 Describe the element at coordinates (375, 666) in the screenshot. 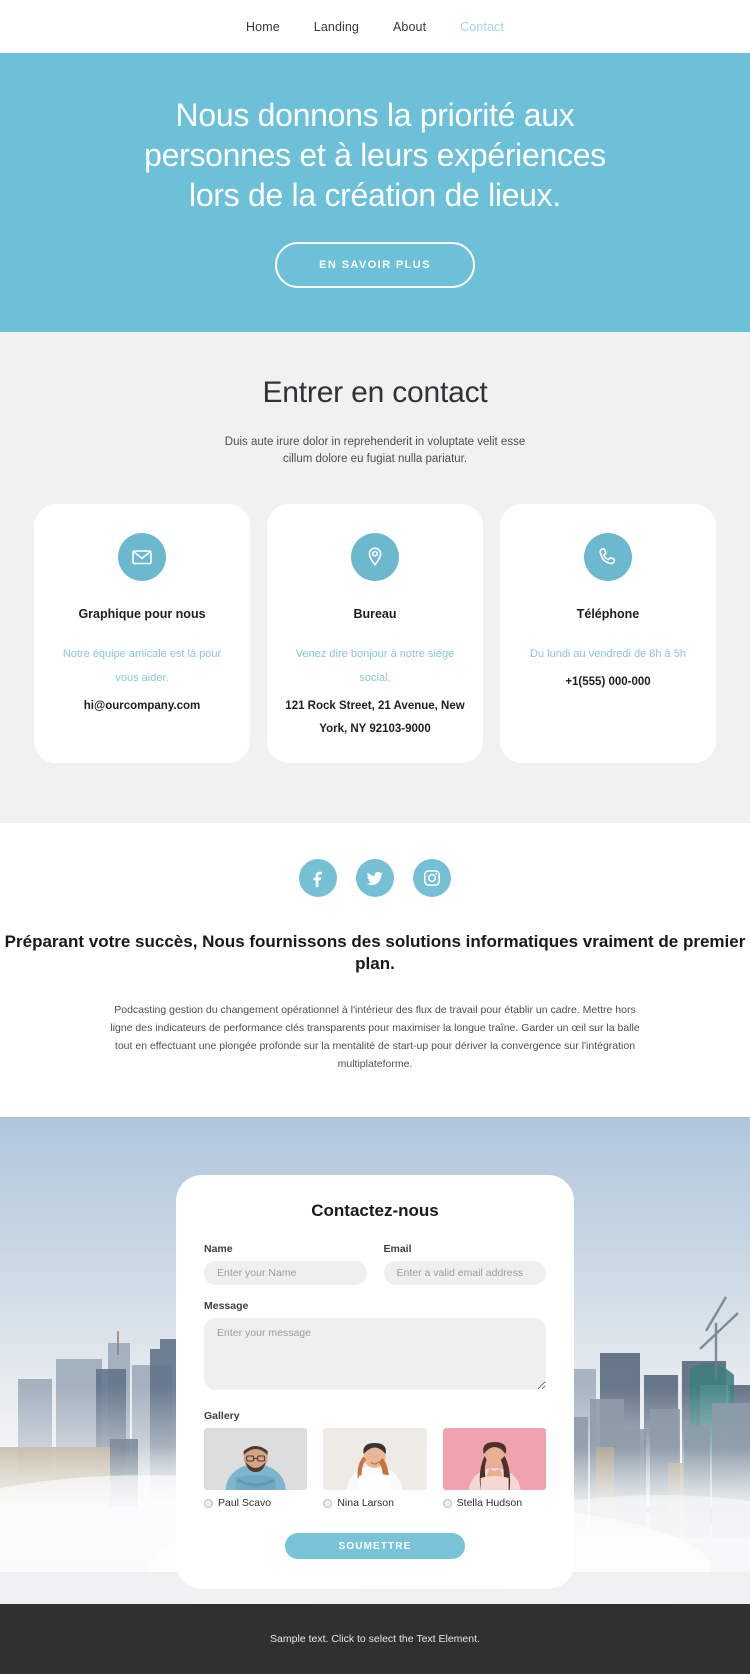

I see `contact-card-desc: Venez dire bonjour à notre siège social.` at that location.